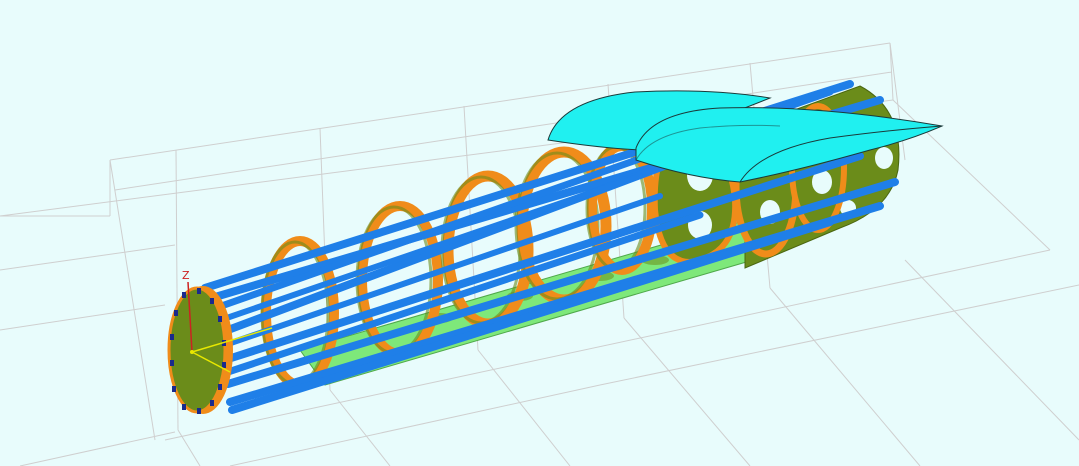 The image size is (1079, 466). What do you see at coordinates (186, 275) in the screenshot?
I see `z-axis-label: Z` at bounding box center [186, 275].